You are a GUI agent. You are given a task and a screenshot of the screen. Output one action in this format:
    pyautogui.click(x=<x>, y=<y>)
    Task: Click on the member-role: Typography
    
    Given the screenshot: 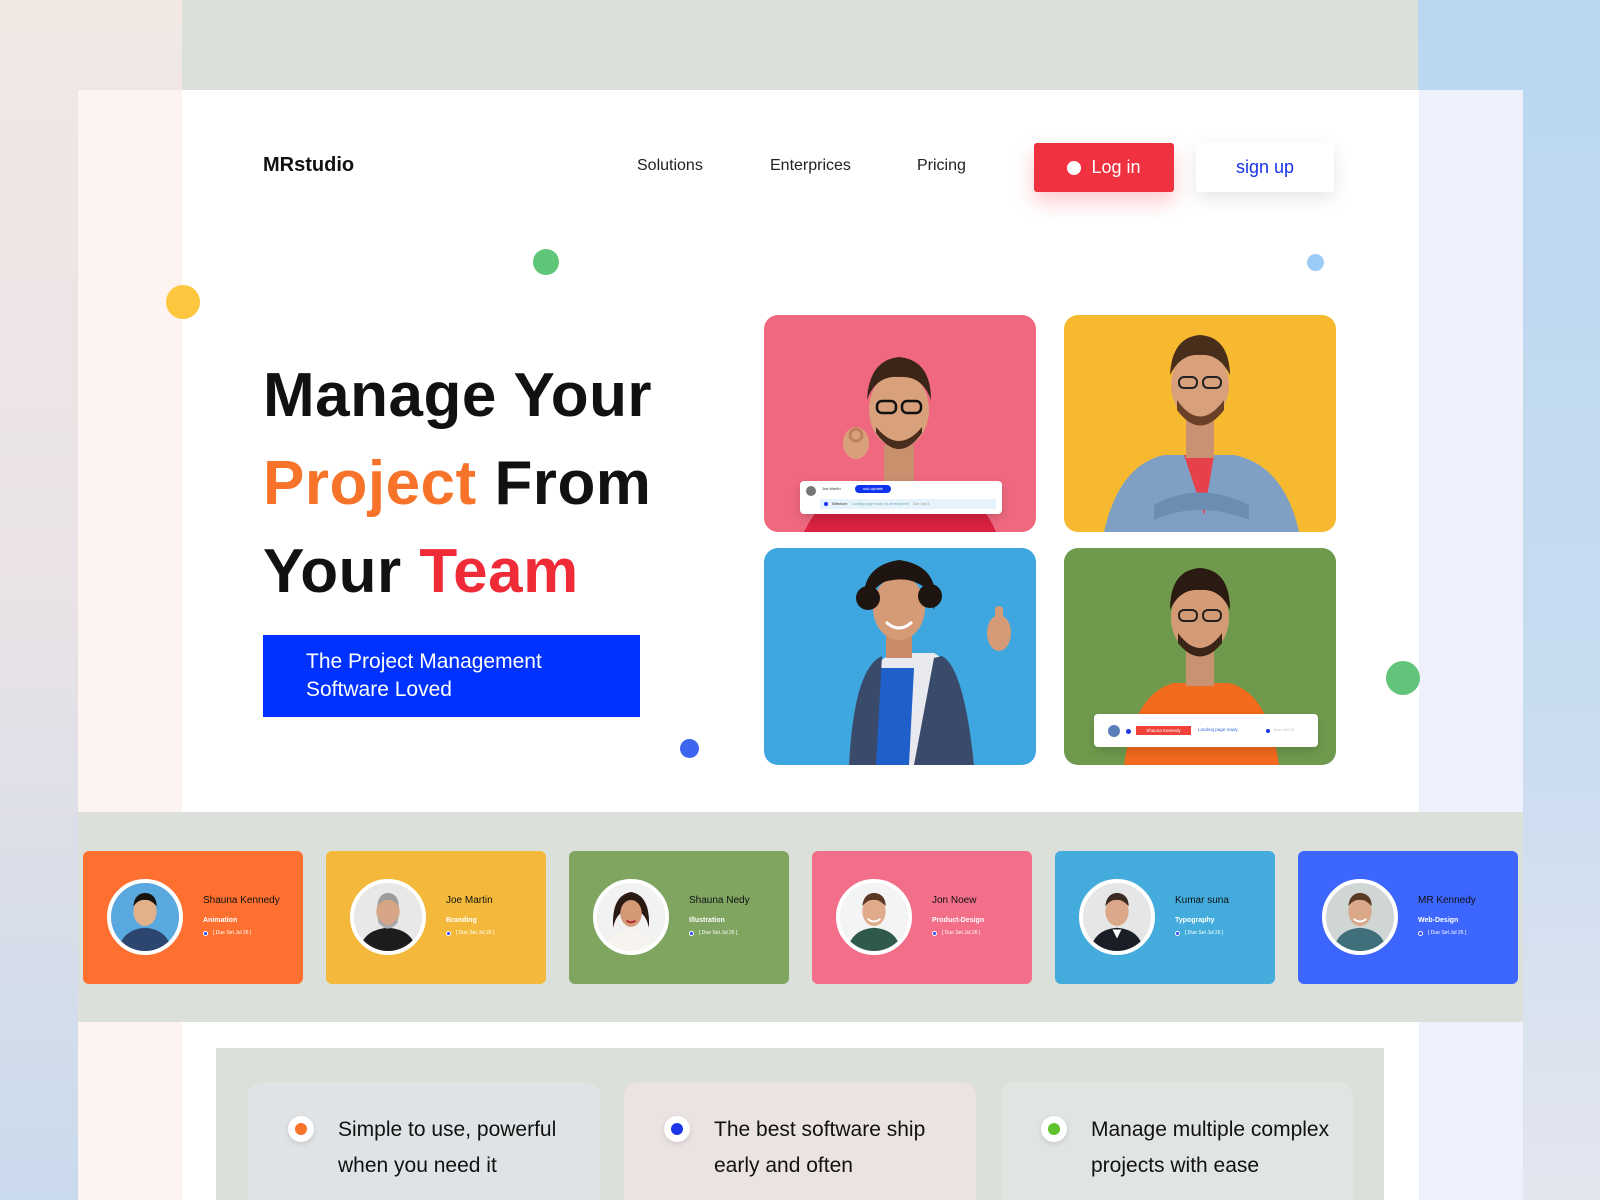 What is the action you would take?
    pyautogui.click(x=1195, y=920)
    